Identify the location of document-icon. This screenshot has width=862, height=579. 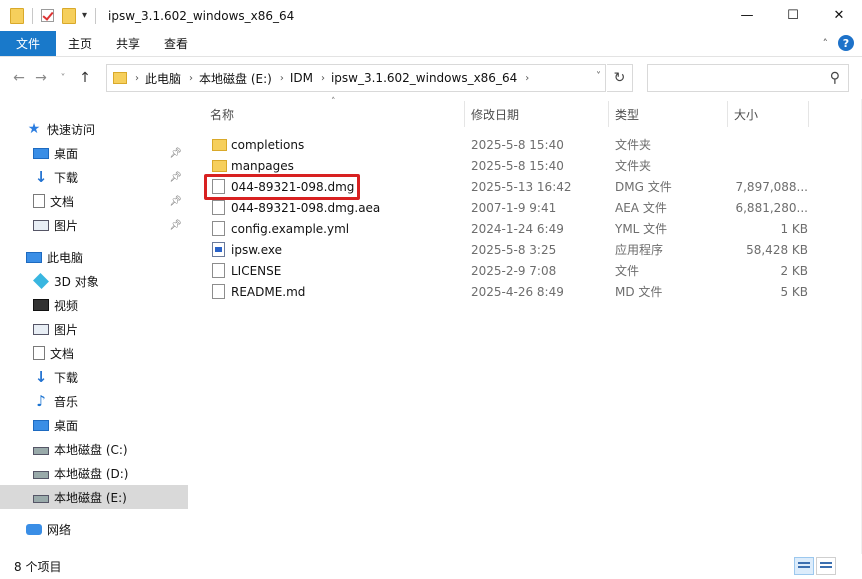
(39, 353).